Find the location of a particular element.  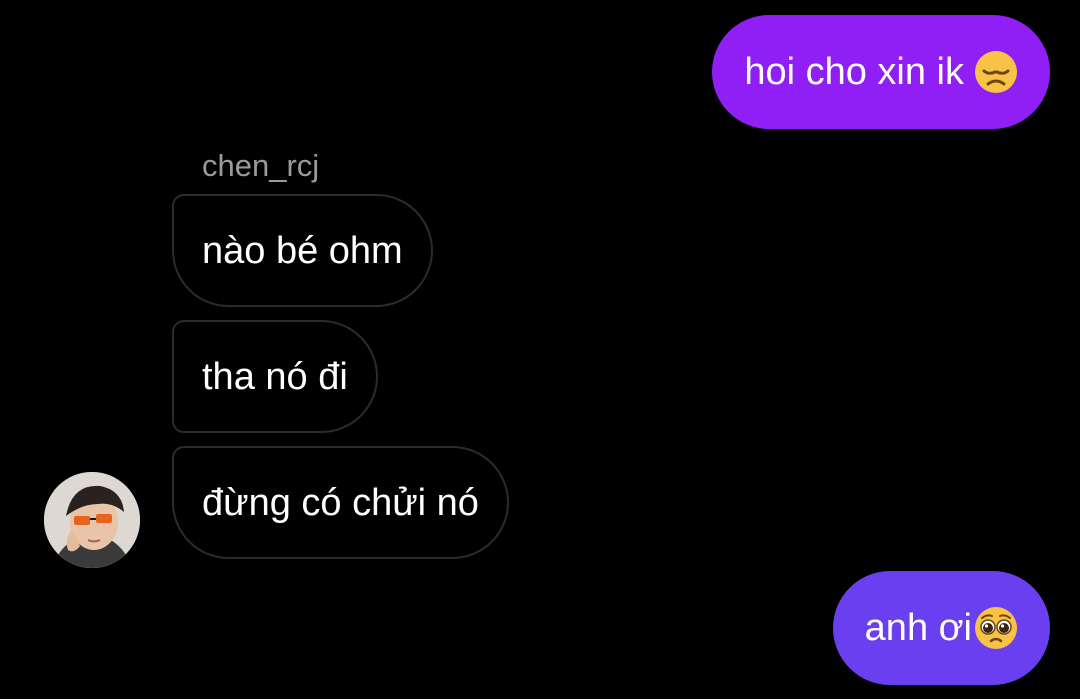

message-text: anh ơi is located at coordinates (918, 628).